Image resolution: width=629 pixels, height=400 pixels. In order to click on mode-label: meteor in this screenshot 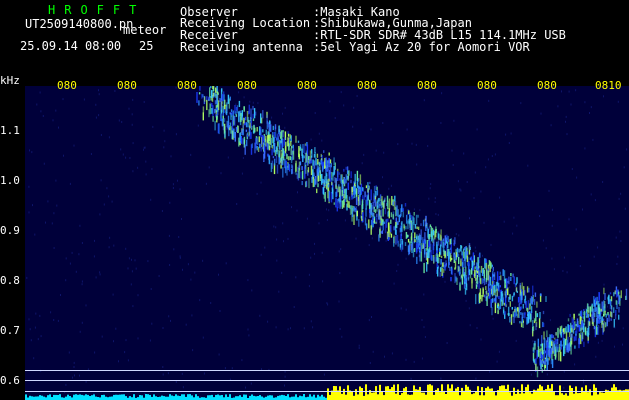, I will do `click(145, 30)`.